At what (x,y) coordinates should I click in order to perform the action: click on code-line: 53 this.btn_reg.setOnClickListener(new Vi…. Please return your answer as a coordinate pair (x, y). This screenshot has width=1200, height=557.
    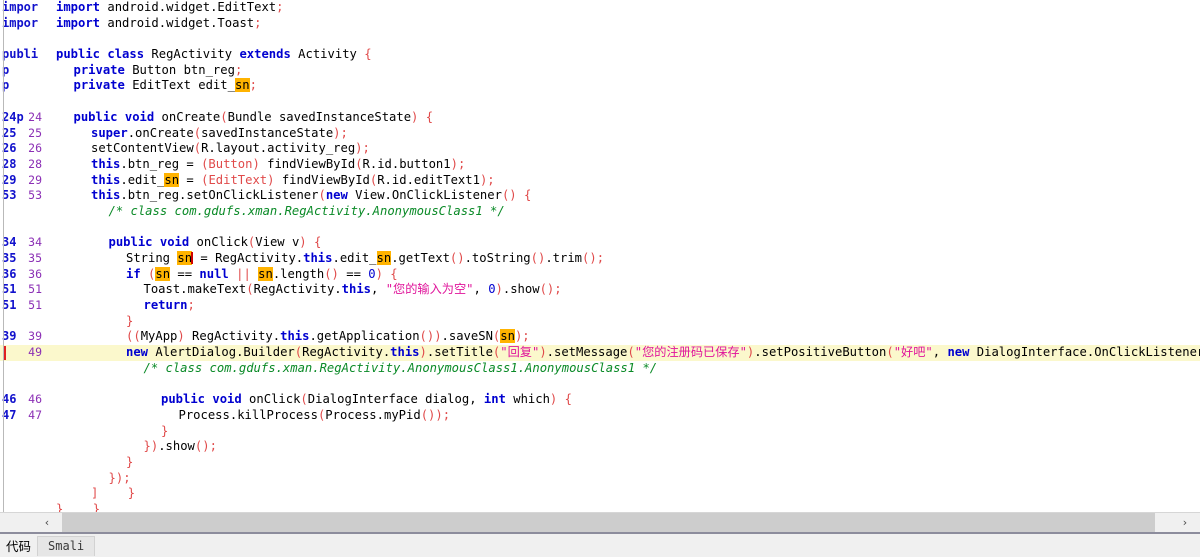
    Looking at the image, I should click on (600, 196).